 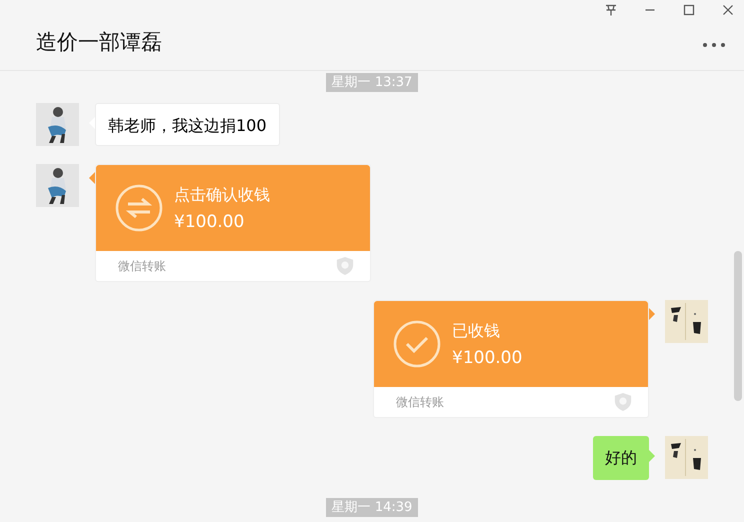 I want to click on more-icon, so click(x=714, y=45).